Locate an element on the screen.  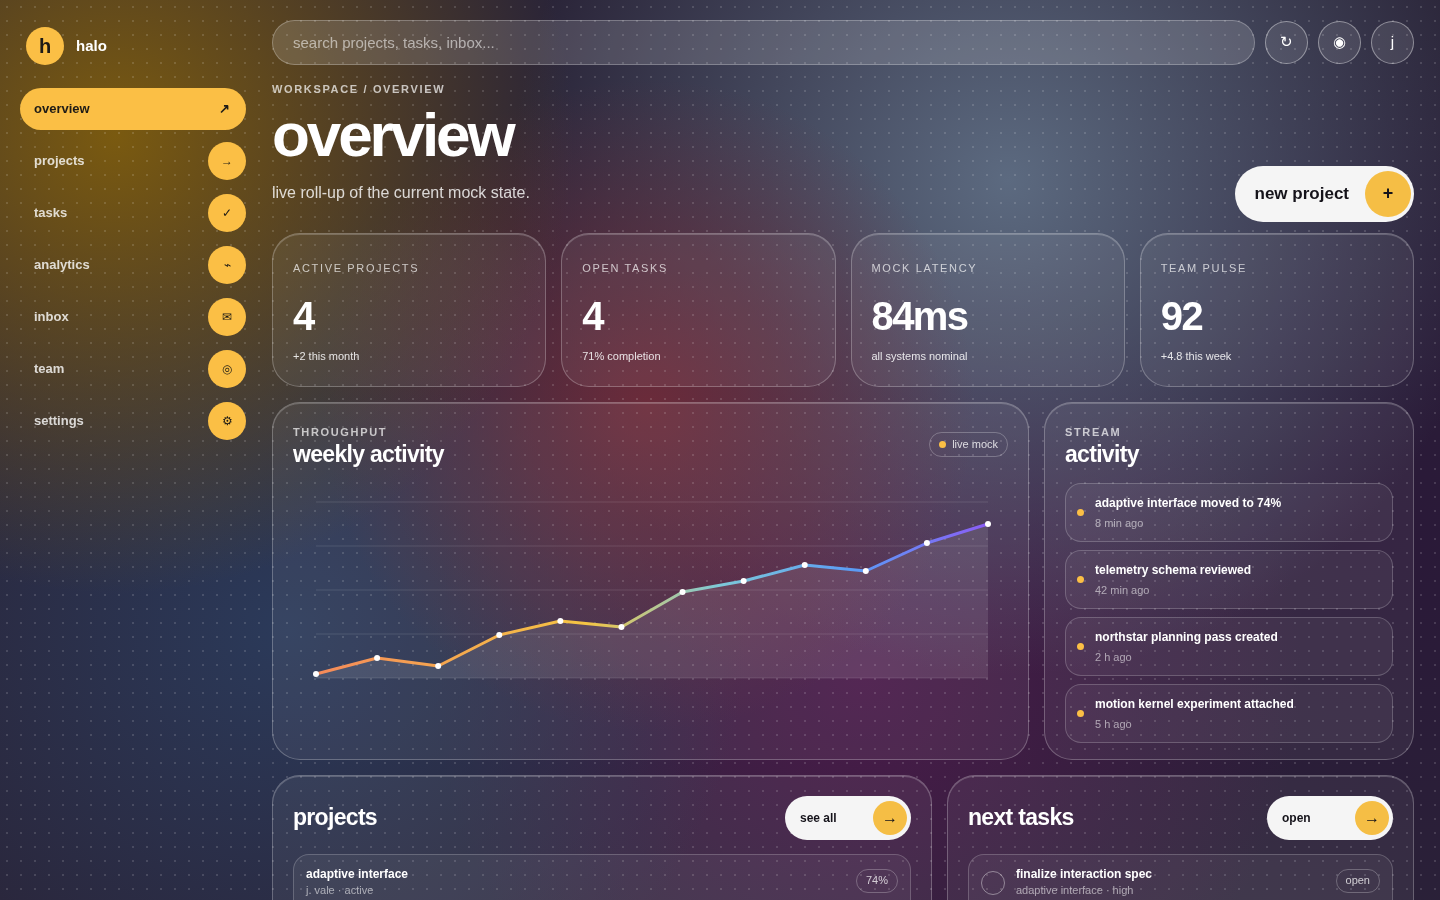
activity-time: 2 h ago is located at coordinates (1114, 657).